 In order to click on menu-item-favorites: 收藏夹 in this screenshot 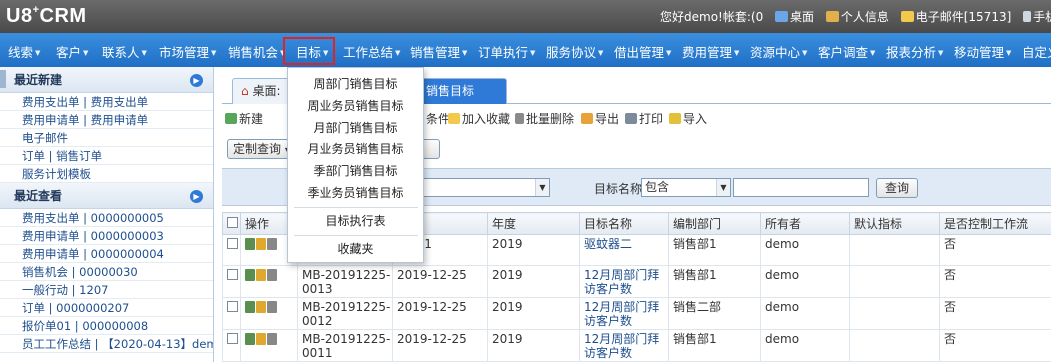, I will do `click(355, 249)`.